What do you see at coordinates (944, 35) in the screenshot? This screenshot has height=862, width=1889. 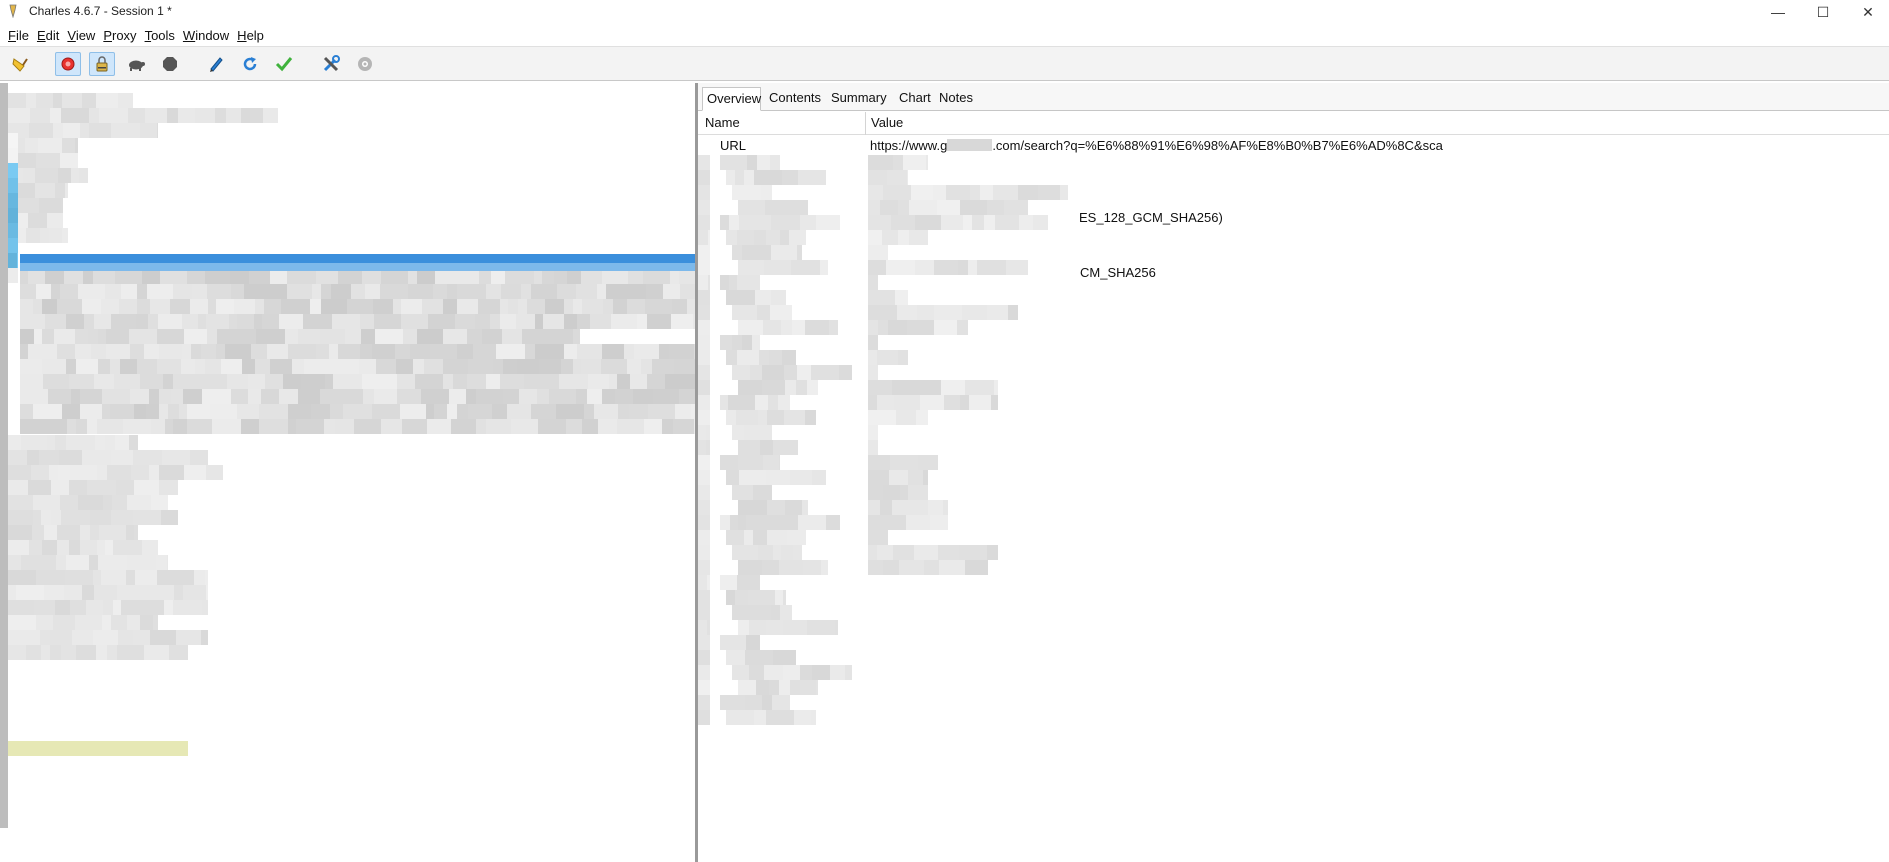 I see `menu-bar: File Edit View Proxy Tools Window Help` at bounding box center [944, 35].